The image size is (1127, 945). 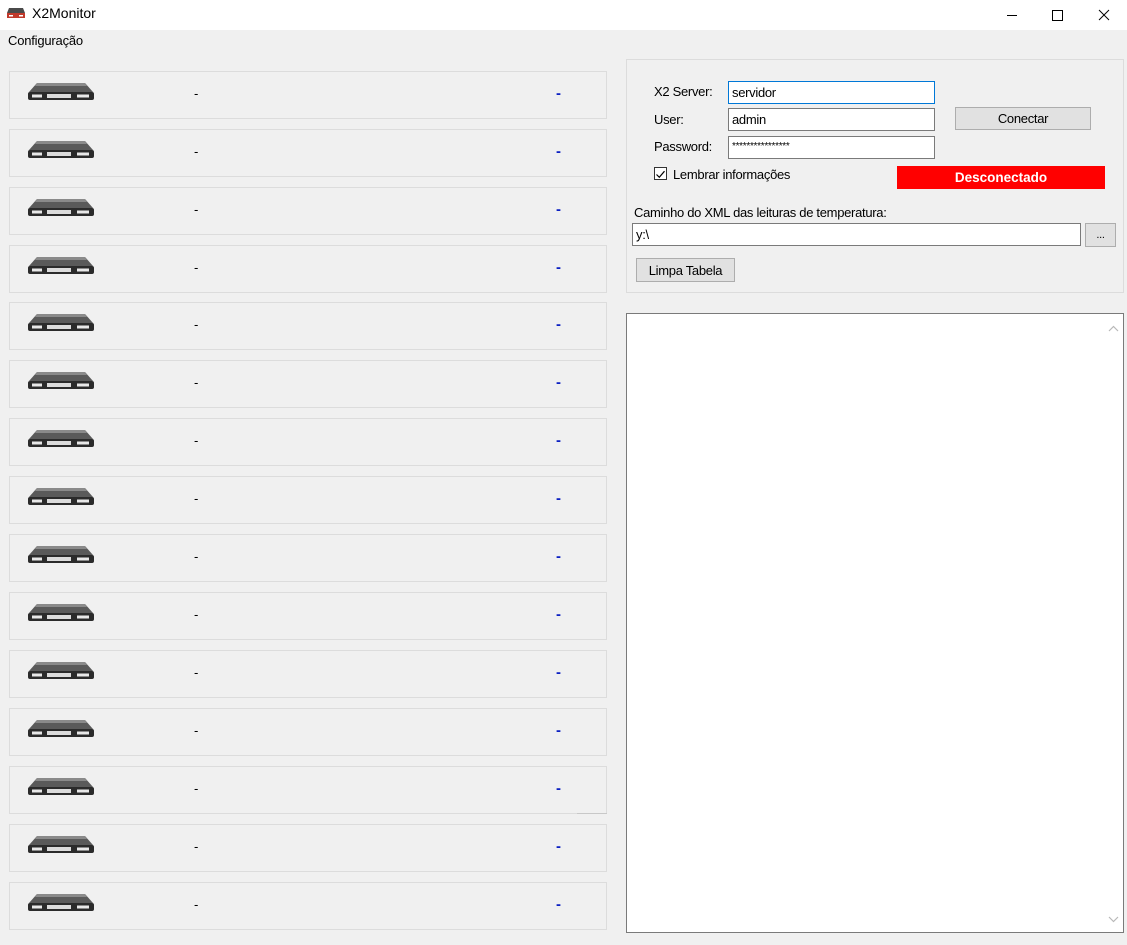 What do you see at coordinates (856, 234) in the screenshot?
I see `xml-path-input: y:\` at bounding box center [856, 234].